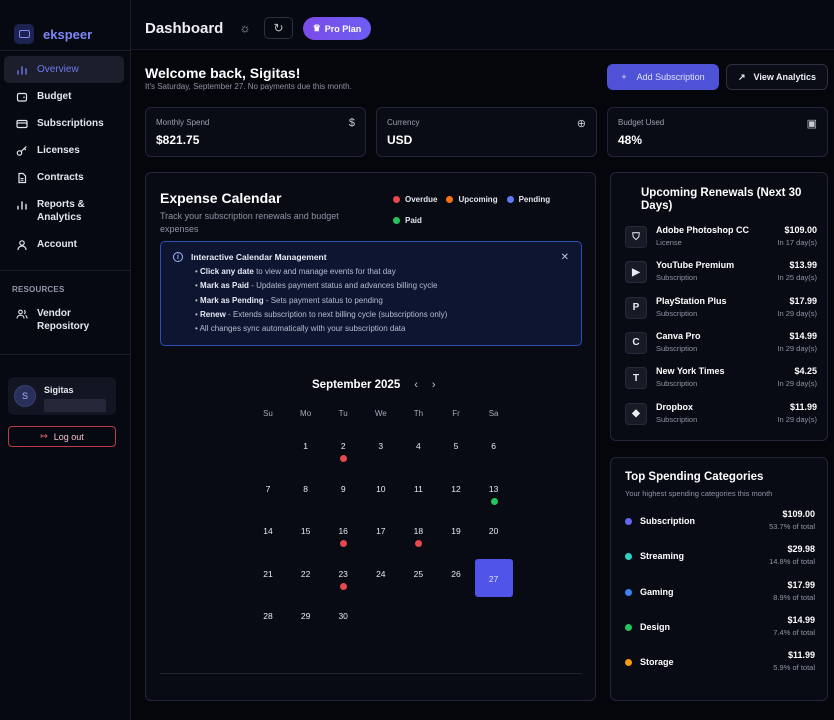  What do you see at coordinates (418, 493) in the screenshot?
I see `calendar-day: 11` at bounding box center [418, 493].